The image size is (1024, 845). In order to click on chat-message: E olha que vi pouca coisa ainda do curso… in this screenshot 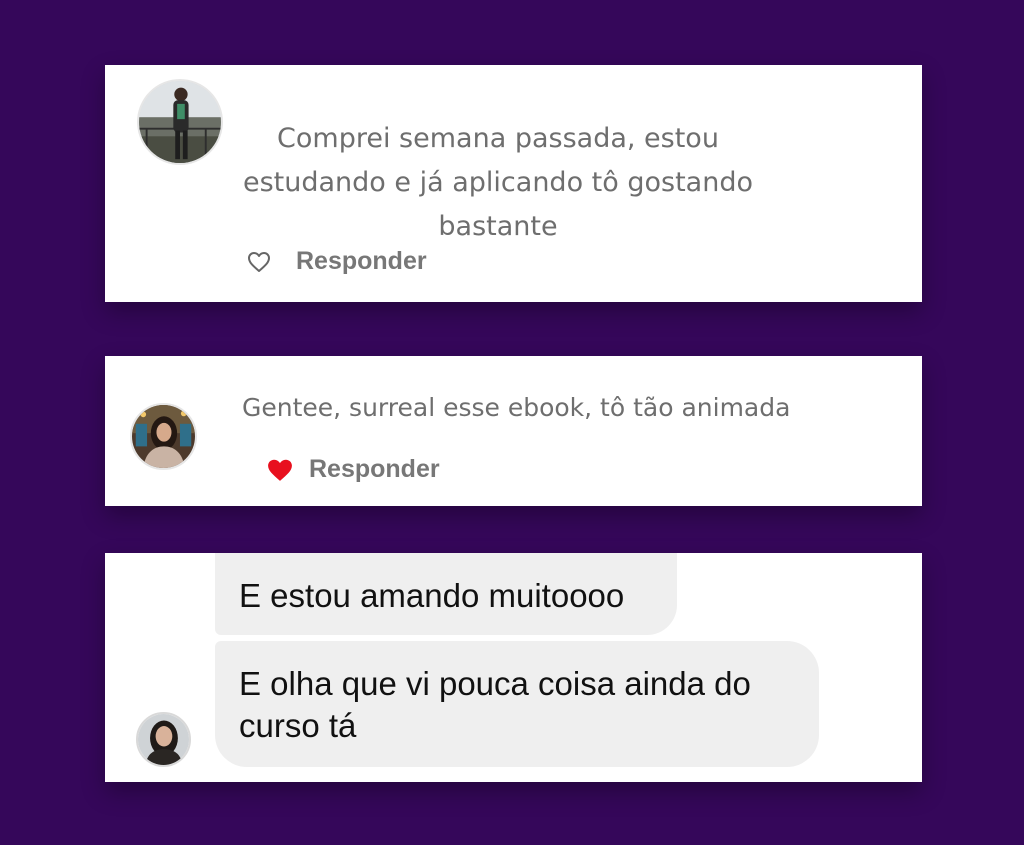, I will do `click(517, 704)`.